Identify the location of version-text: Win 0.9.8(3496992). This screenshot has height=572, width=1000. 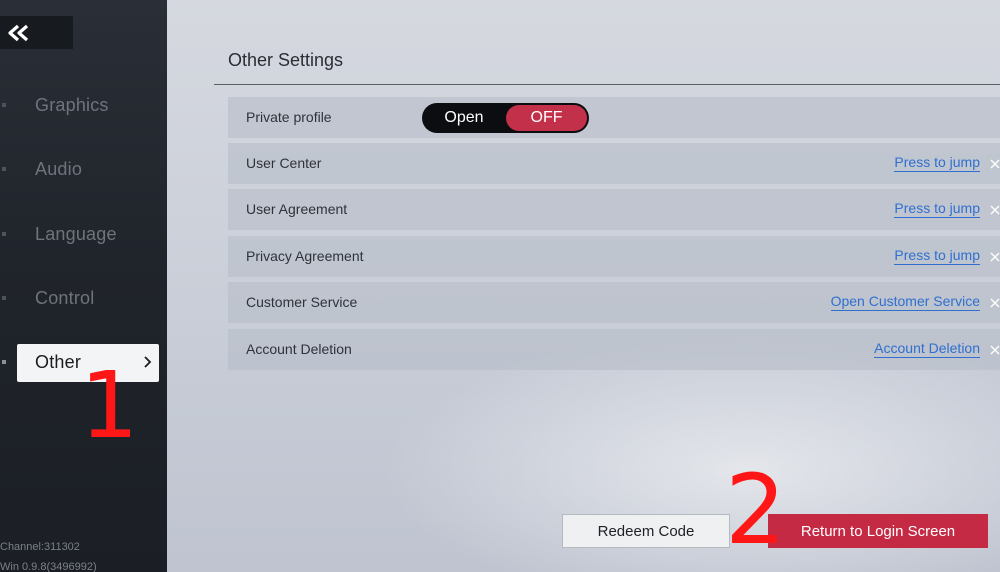
(48, 566).